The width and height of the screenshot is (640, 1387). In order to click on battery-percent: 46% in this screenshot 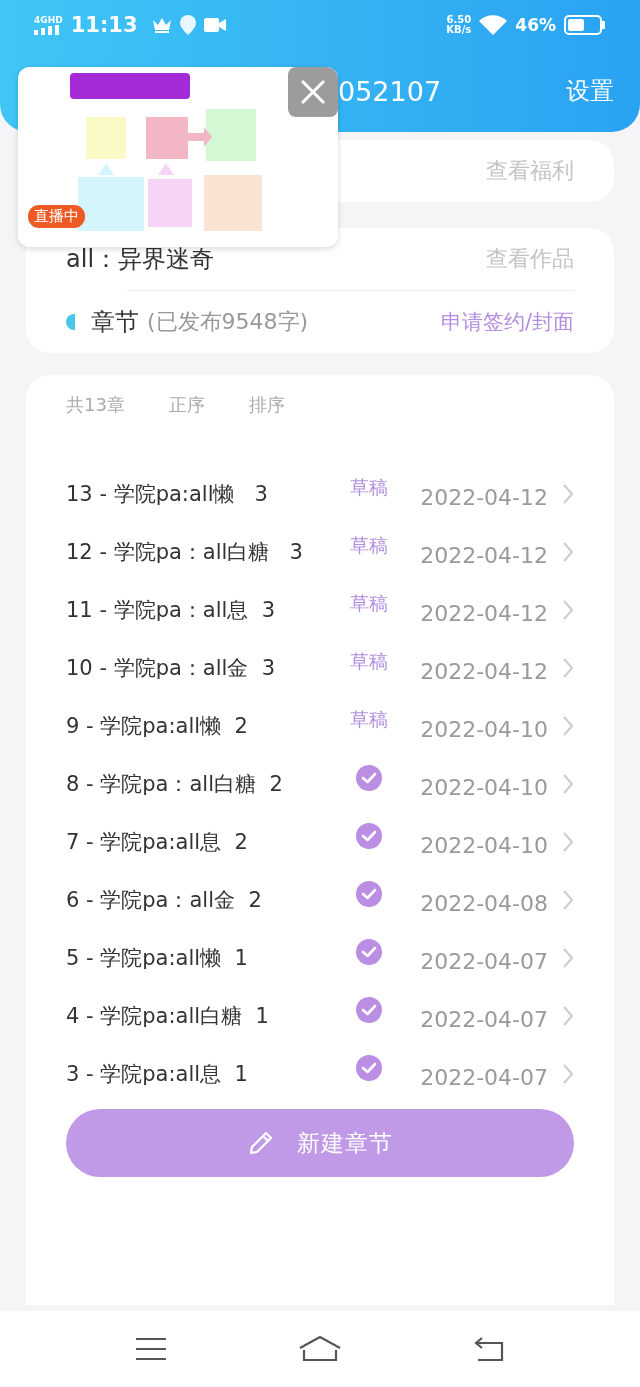, I will do `click(535, 25)`.